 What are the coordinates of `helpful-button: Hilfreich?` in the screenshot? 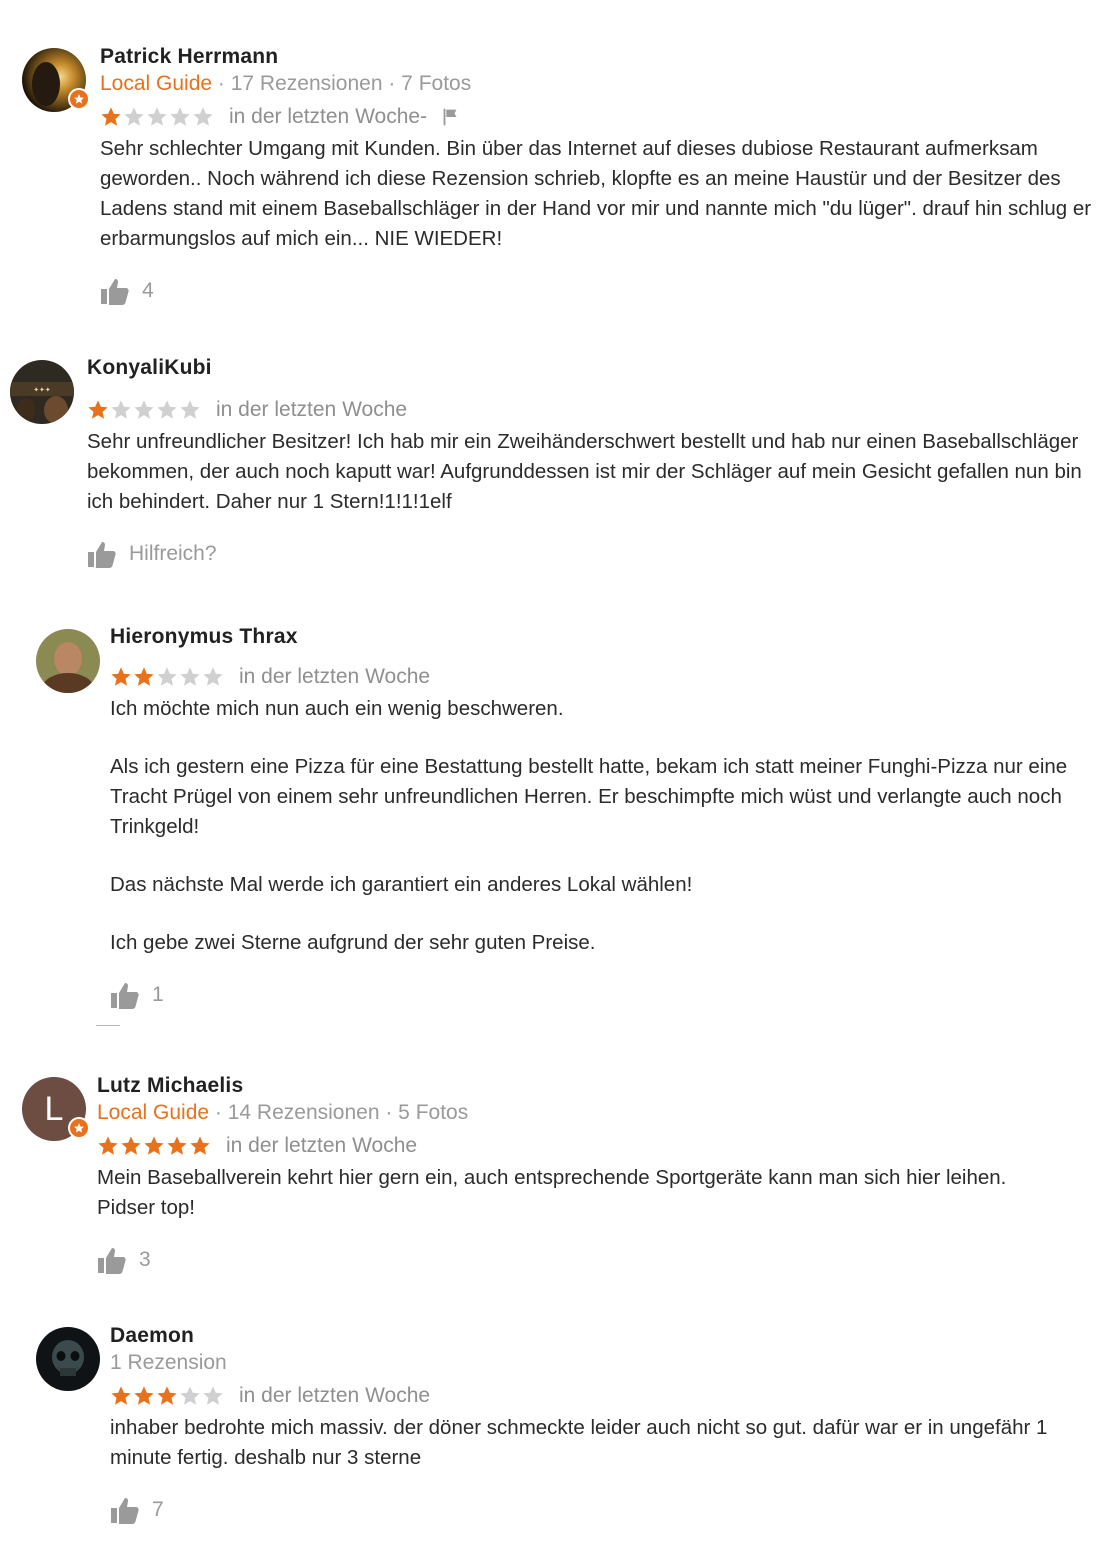 It's located at (593, 554).